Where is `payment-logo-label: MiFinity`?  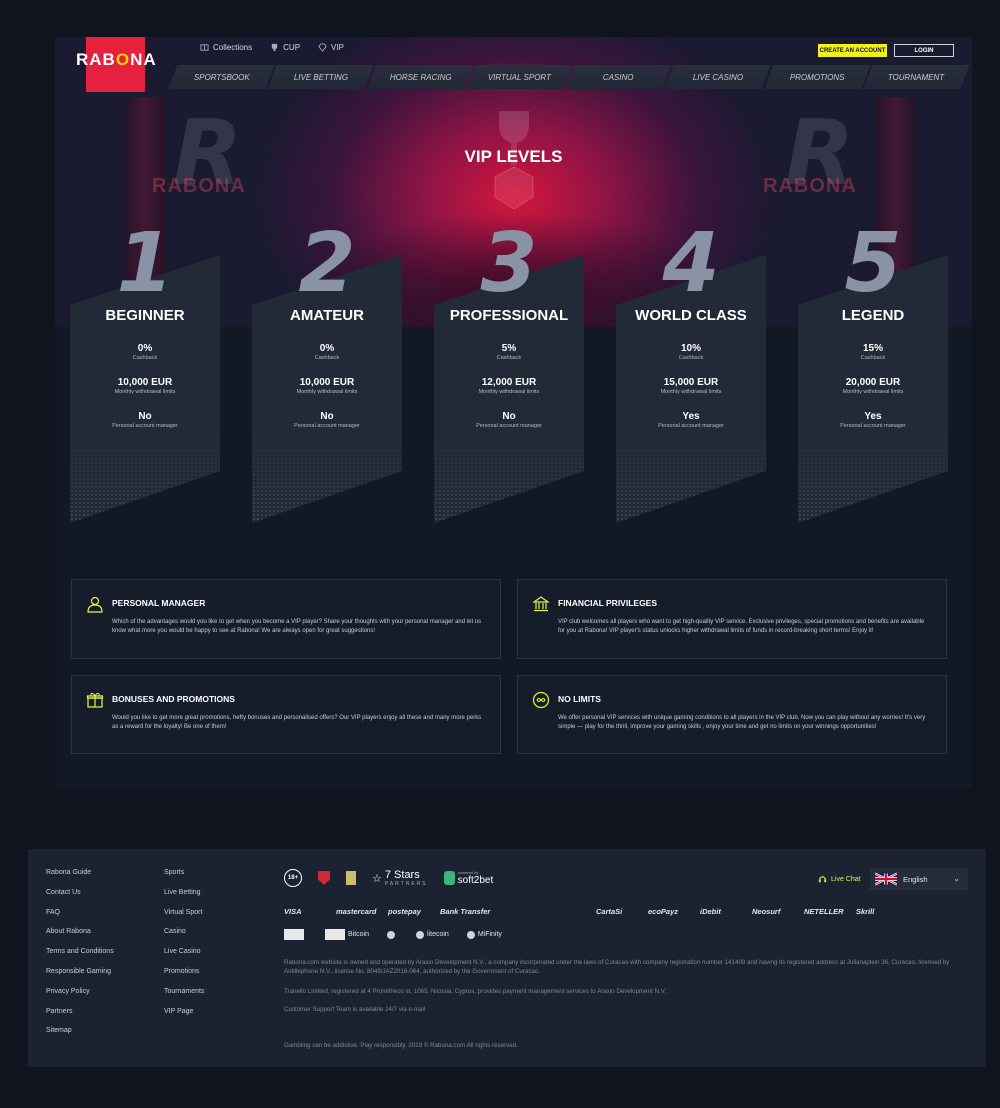
payment-logo-label: MiFinity is located at coordinates (489, 934).